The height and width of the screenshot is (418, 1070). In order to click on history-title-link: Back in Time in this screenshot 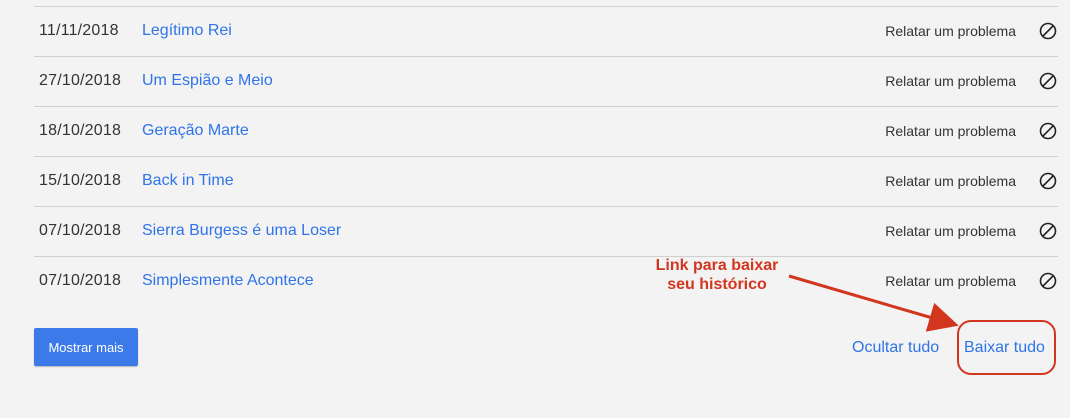, I will do `click(188, 181)`.